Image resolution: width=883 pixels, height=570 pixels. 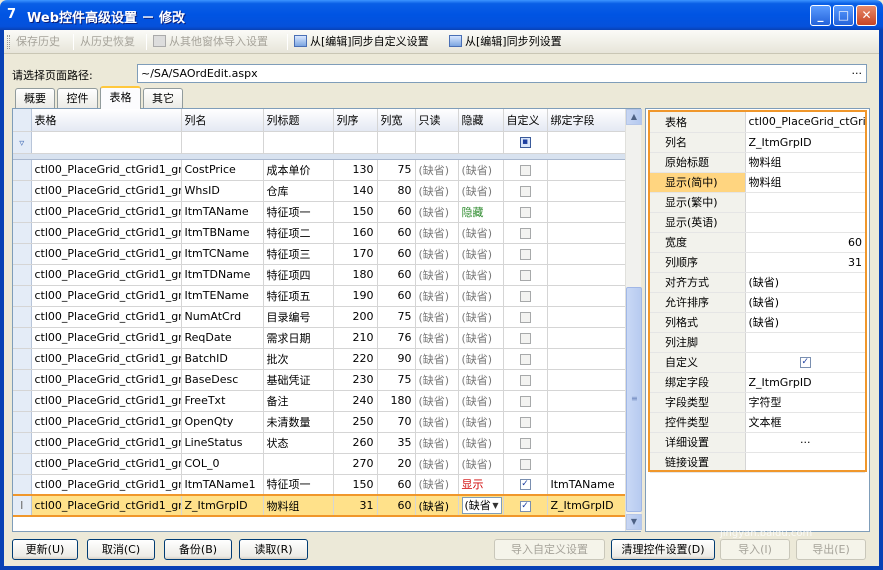 What do you see at coordinates (298, 212) in the screenshot?
I see `cell-column-title: 特征项一` at bounding box center [298, 212].